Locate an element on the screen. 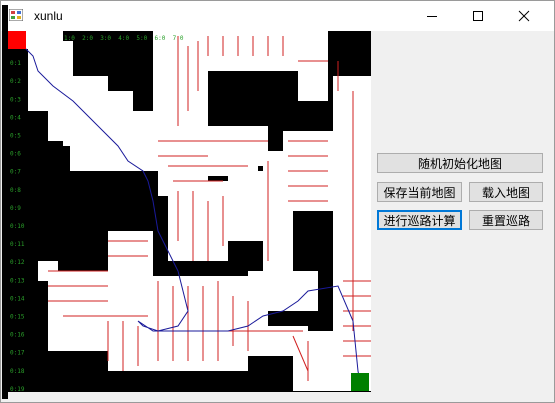  row-label: 0:7 is located at coordinates (15, 172).